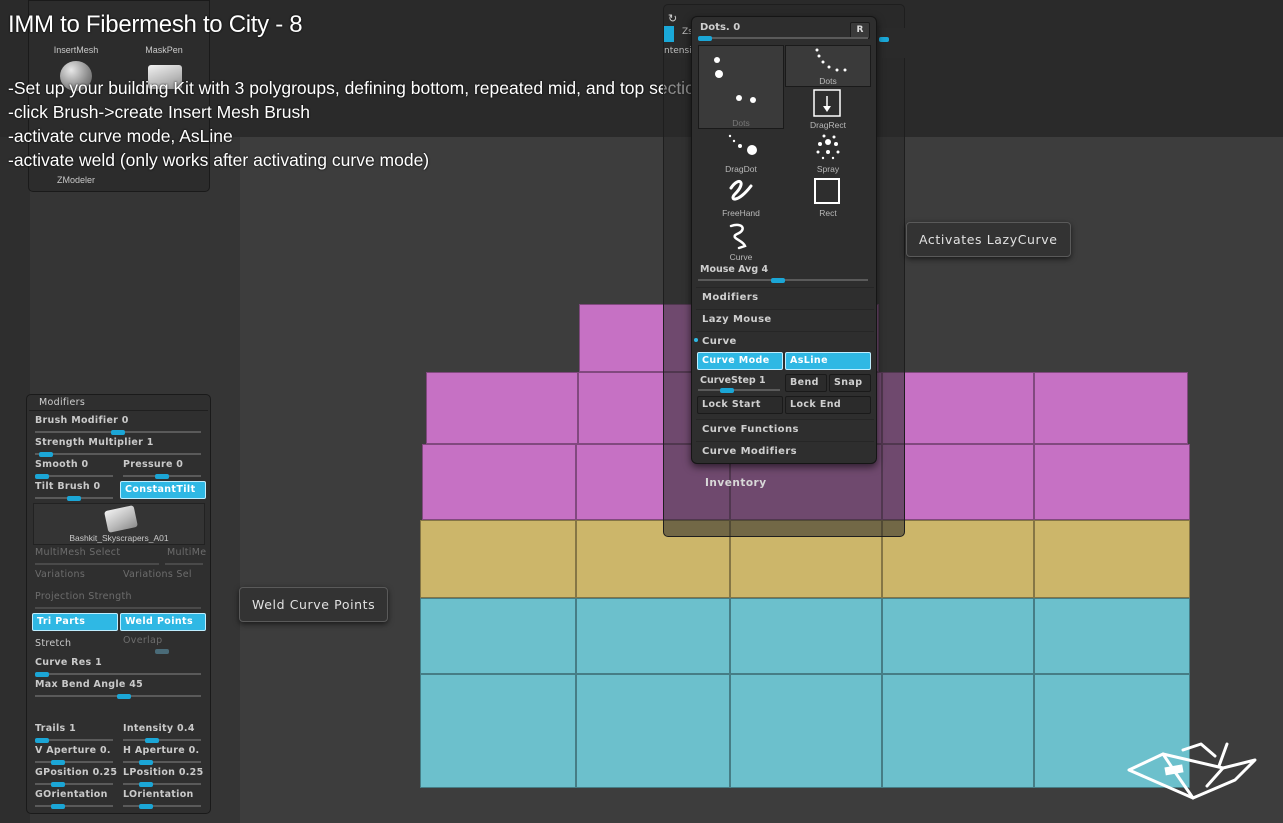 This screenshot has height=823, width=1283. What do you see at coordinates (740, 405) in the screenshot?
I see `lock-start-button: Lock Start` at bounding box center [740, 405].